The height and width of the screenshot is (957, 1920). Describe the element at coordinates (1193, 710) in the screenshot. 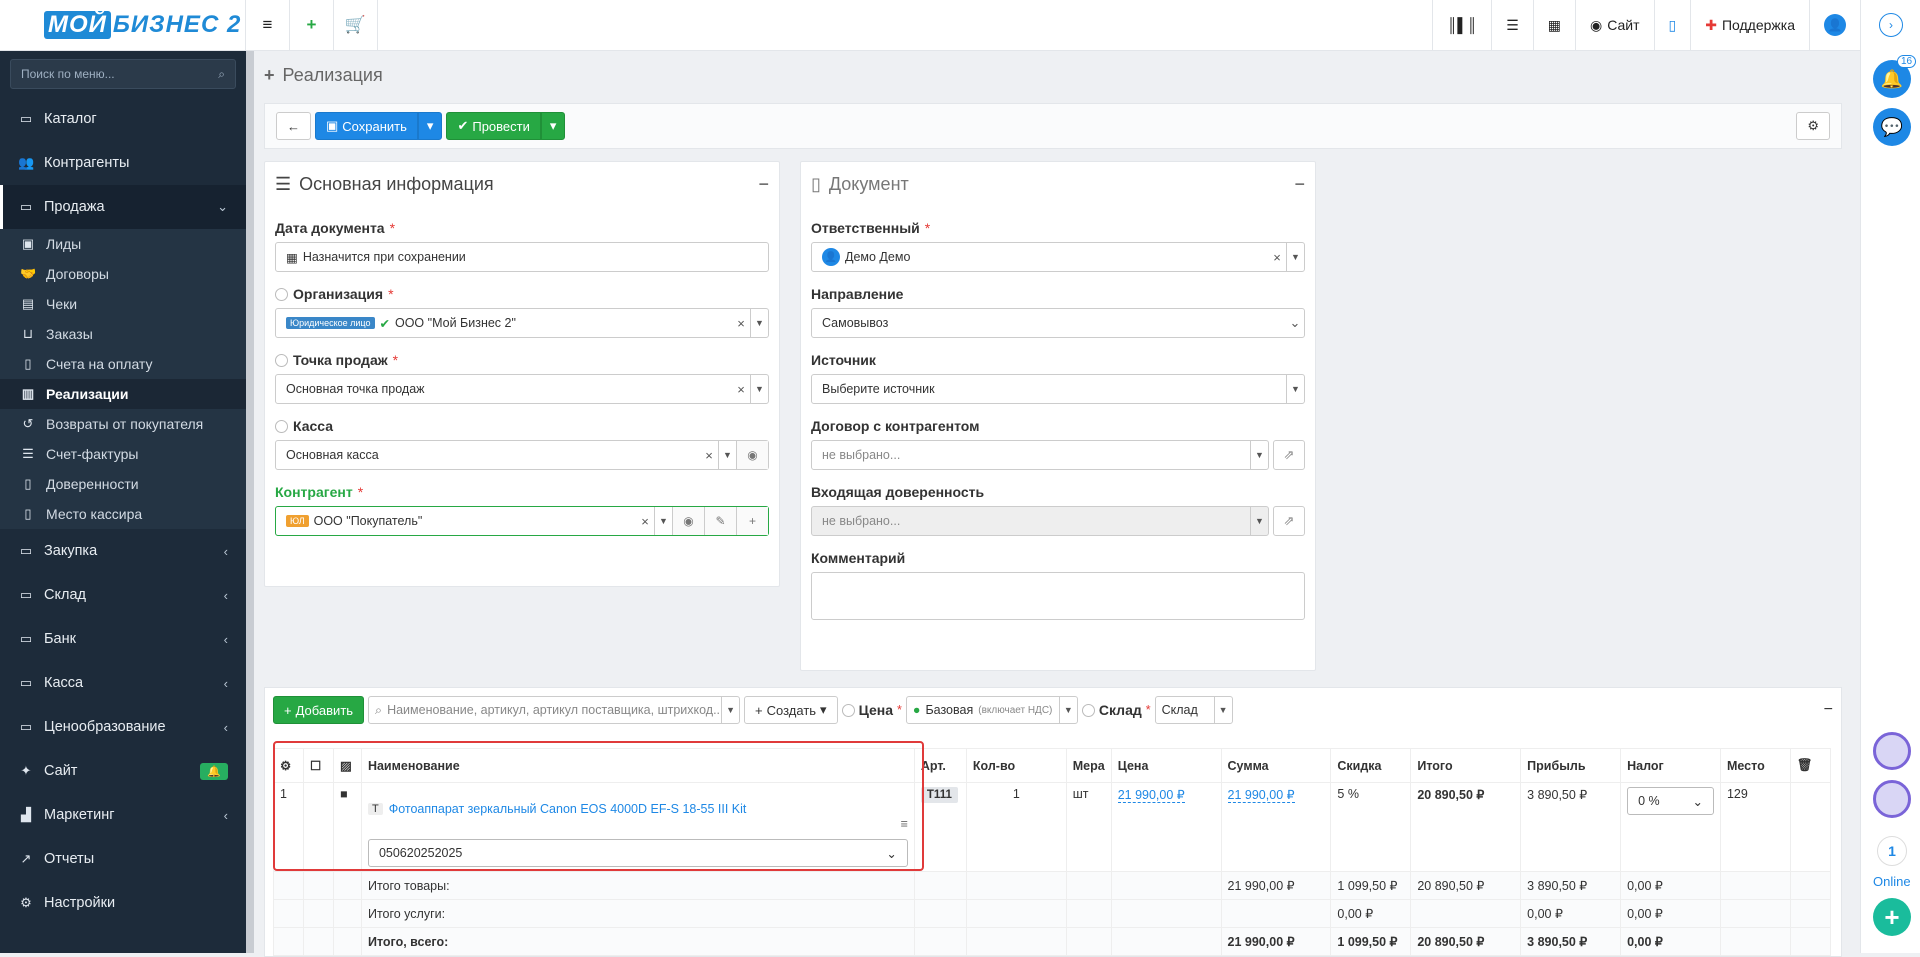

I see `stock-select: Склад ▼` at that location.